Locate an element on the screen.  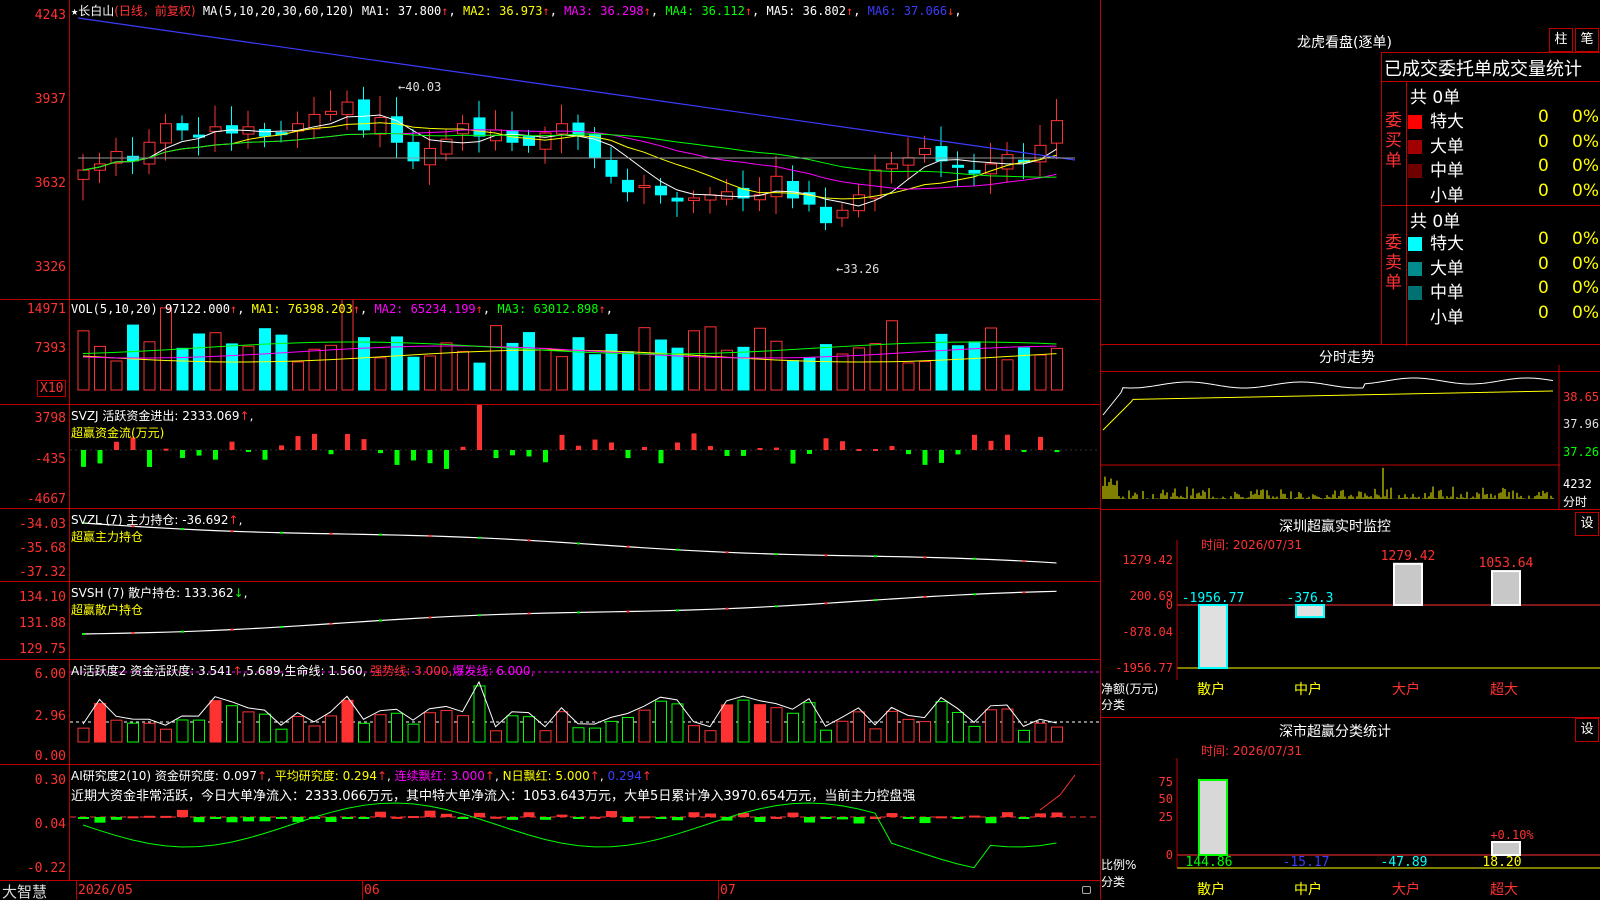
bar-value: -47.89 is located at coordinates (1404, 862).